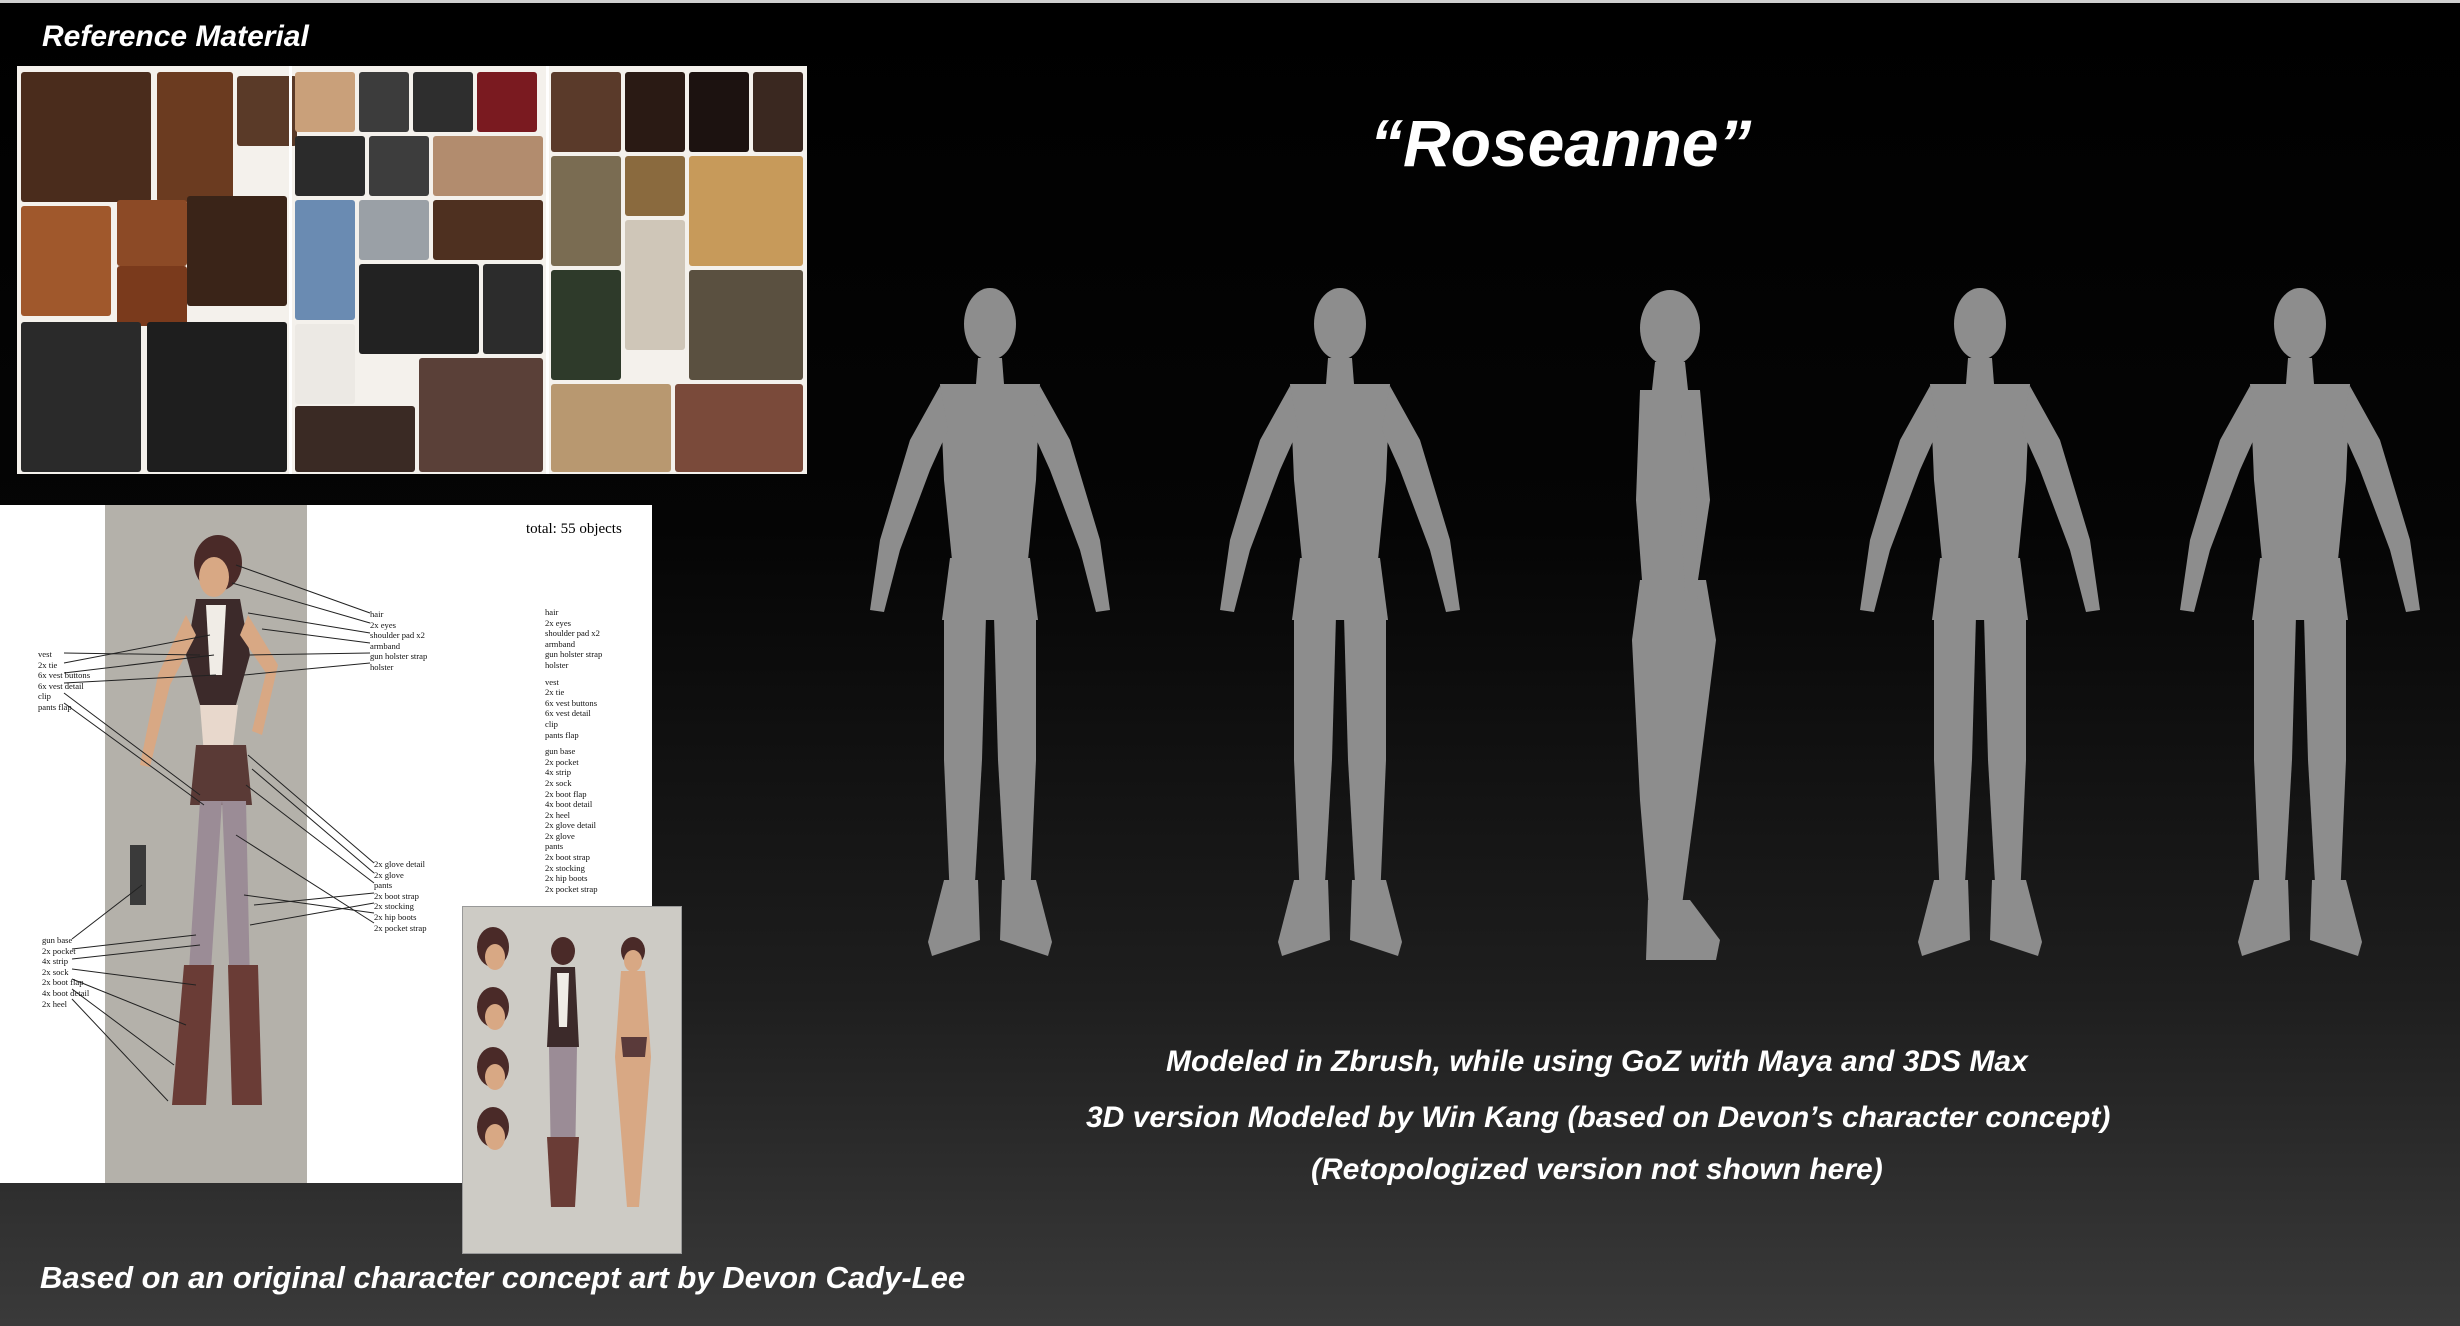  What do you see at coordinates (394, 230) in the screenshot?
I see `shirt-photo` at bounding box center [394, 230].